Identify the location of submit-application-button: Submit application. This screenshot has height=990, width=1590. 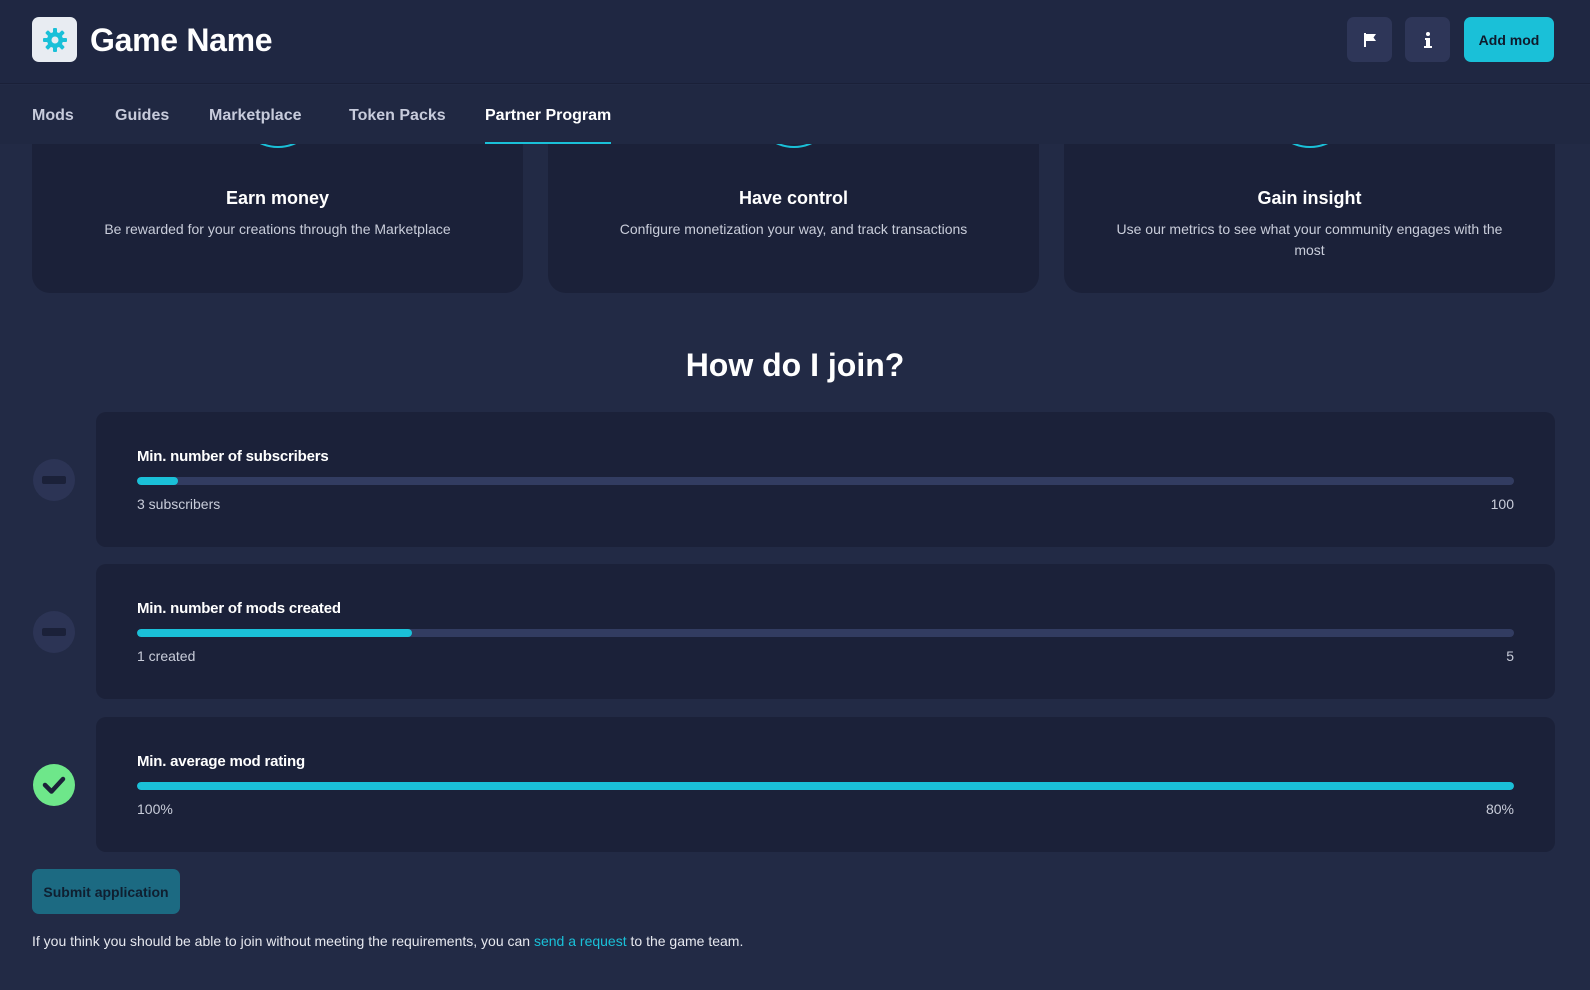
(106, 891).